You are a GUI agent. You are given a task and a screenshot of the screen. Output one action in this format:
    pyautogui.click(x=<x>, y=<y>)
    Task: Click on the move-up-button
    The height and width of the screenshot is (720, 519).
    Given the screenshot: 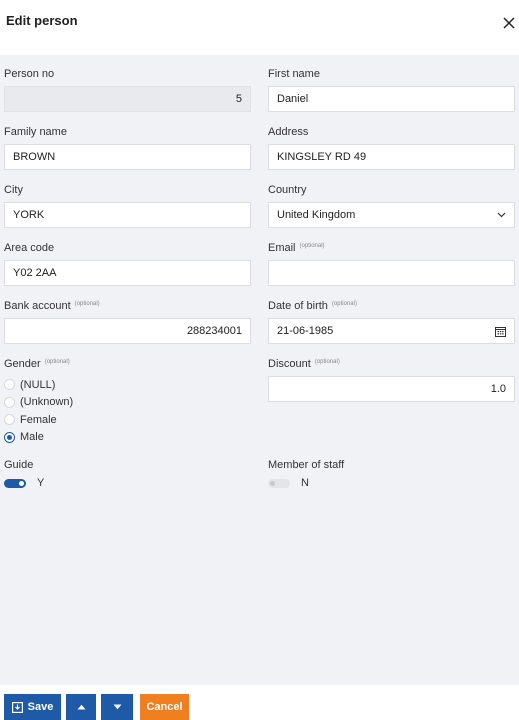 What is the action you would take?
    pyautogui.click(x=81, y=707)
    